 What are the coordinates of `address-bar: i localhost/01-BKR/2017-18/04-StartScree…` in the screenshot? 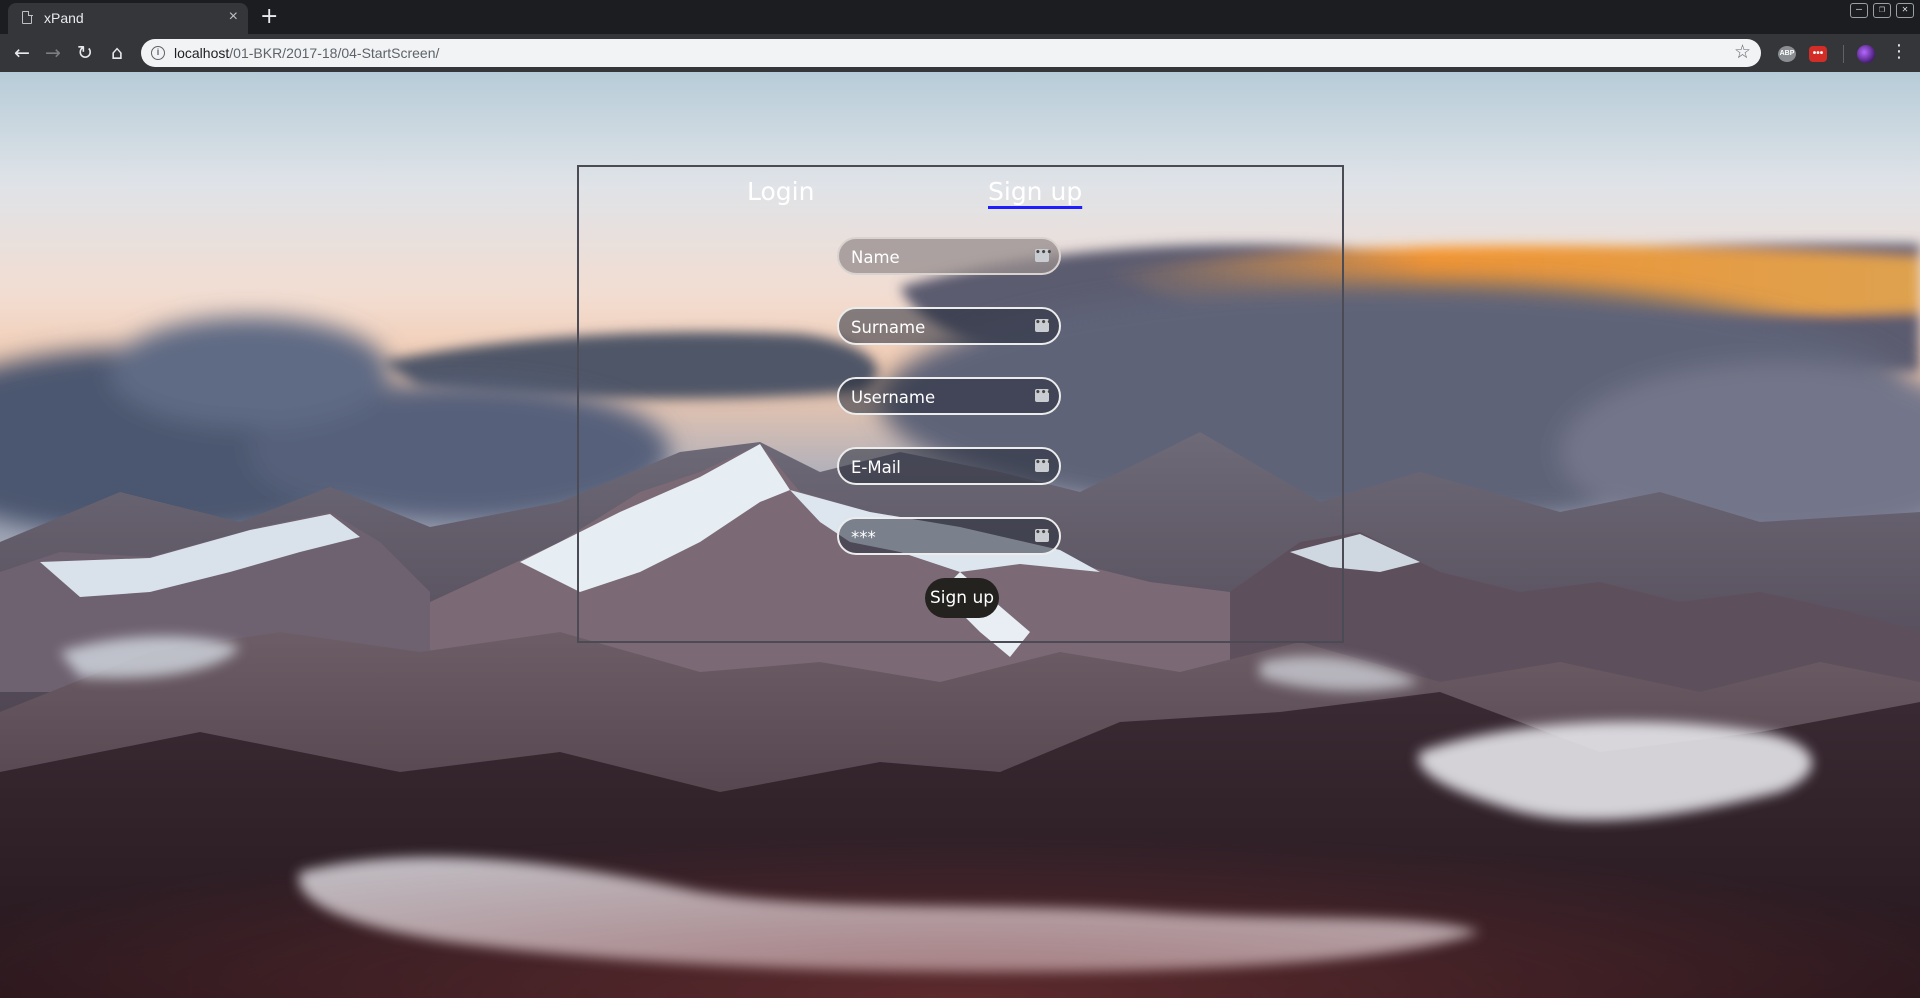 It's located at (951, 53).